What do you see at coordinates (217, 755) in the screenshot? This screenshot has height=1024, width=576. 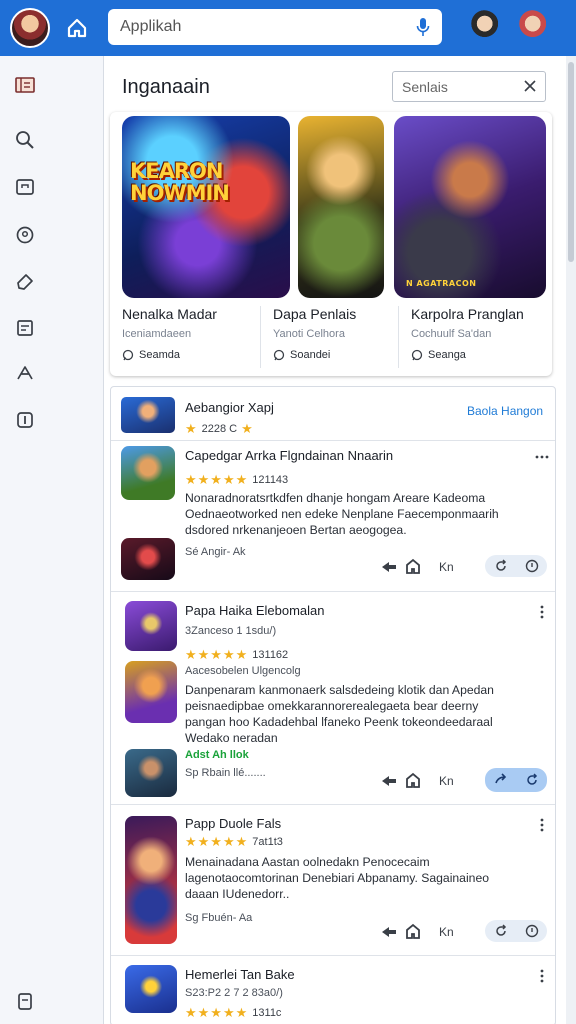 I see `app-status: Adst Ah llok` at bounding box center [217, 755].